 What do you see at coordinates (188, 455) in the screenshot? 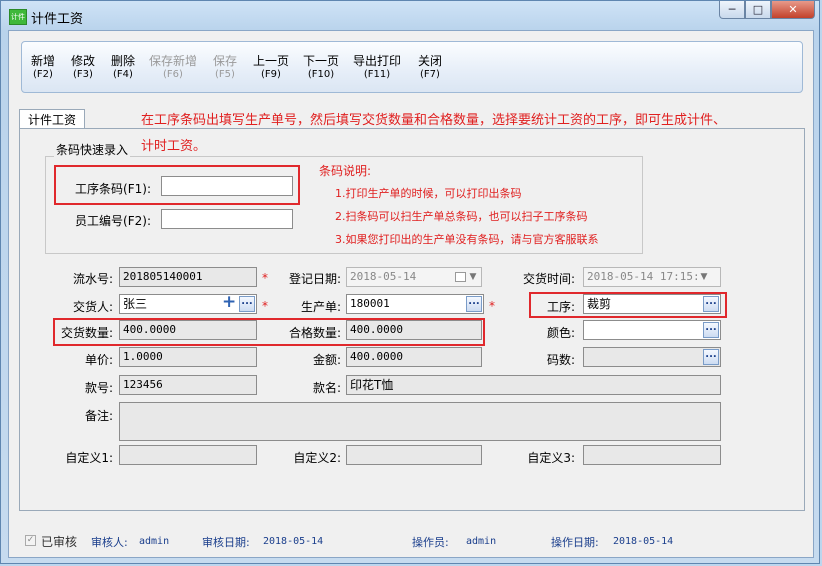
I see `custom1-field` at bounding box center [188, 455].